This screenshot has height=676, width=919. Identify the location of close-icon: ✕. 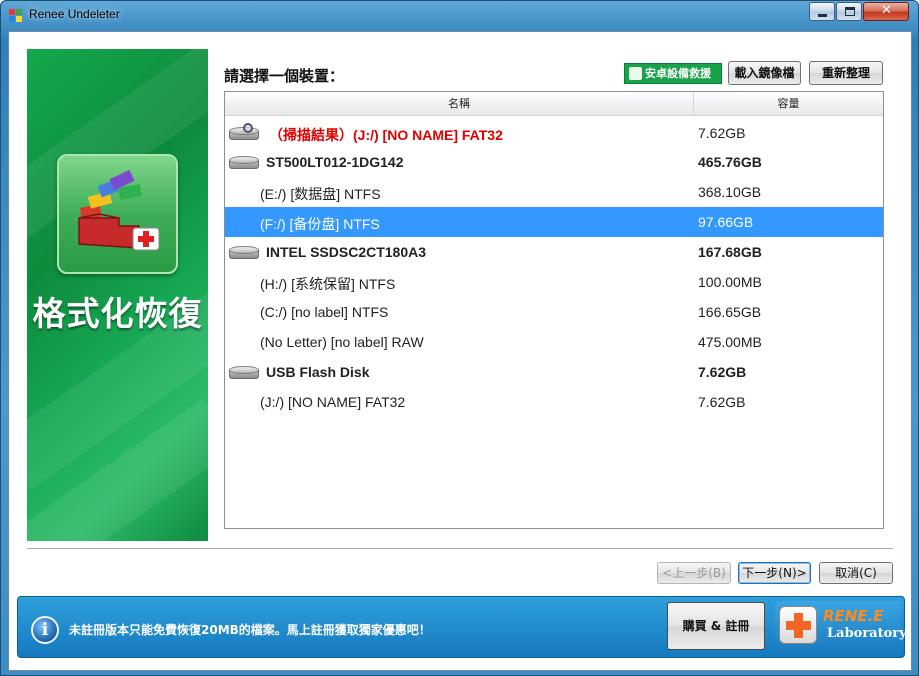
(886, 10).